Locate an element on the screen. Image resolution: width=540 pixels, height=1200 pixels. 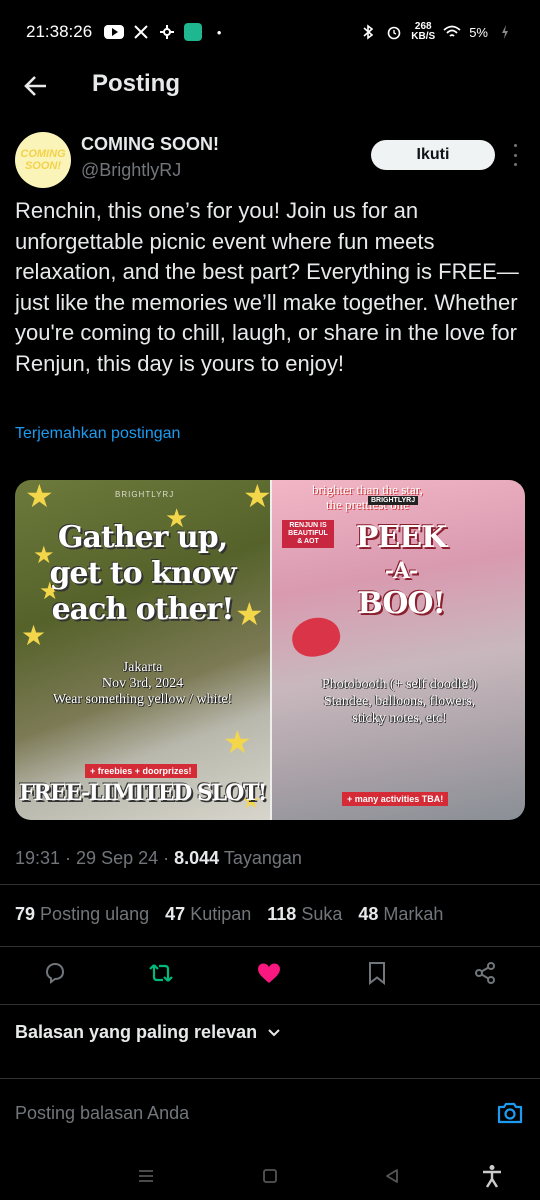
home-square-icon is located at coordinates (270, 1176).